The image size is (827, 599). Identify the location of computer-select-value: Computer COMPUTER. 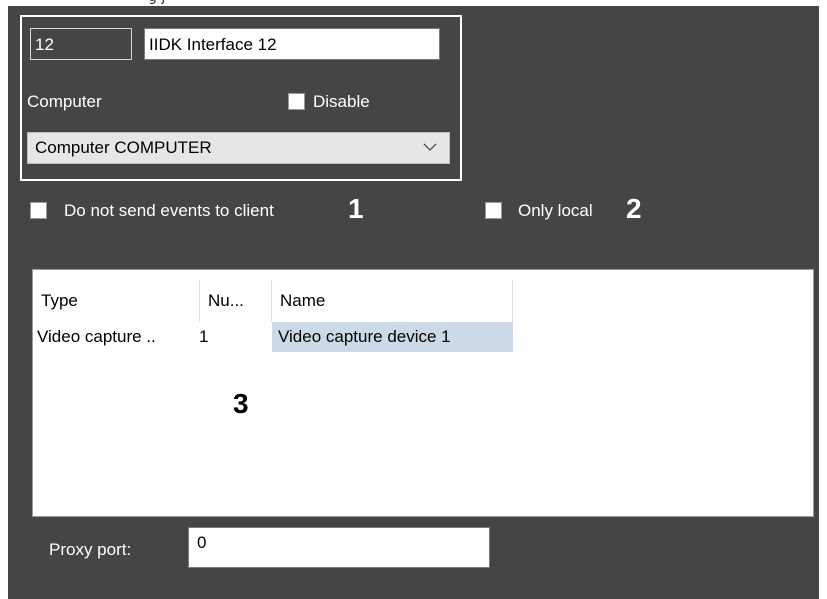
(123, 147).